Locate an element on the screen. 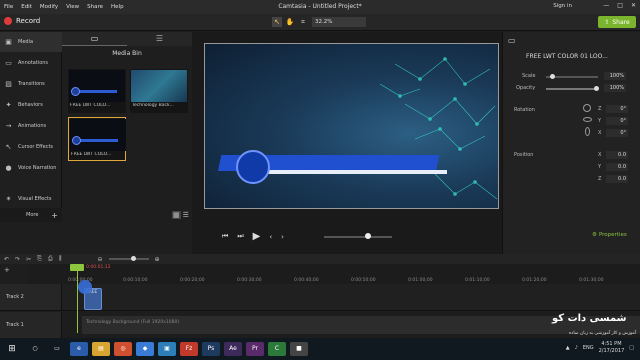 This screenshot has height=360, width=640. share-button: ⇧ Share is located at coordinates (617, 22).